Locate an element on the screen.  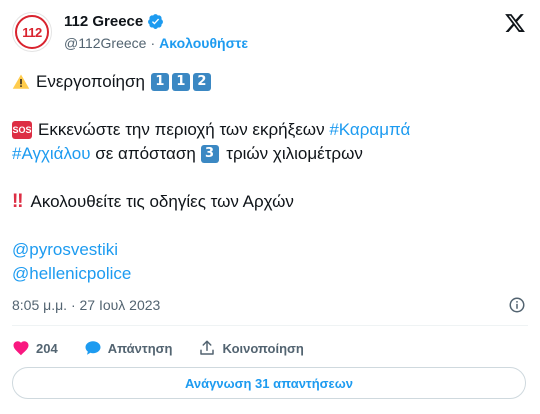
reply-bubble-icon is located at coordinates (93, 348).